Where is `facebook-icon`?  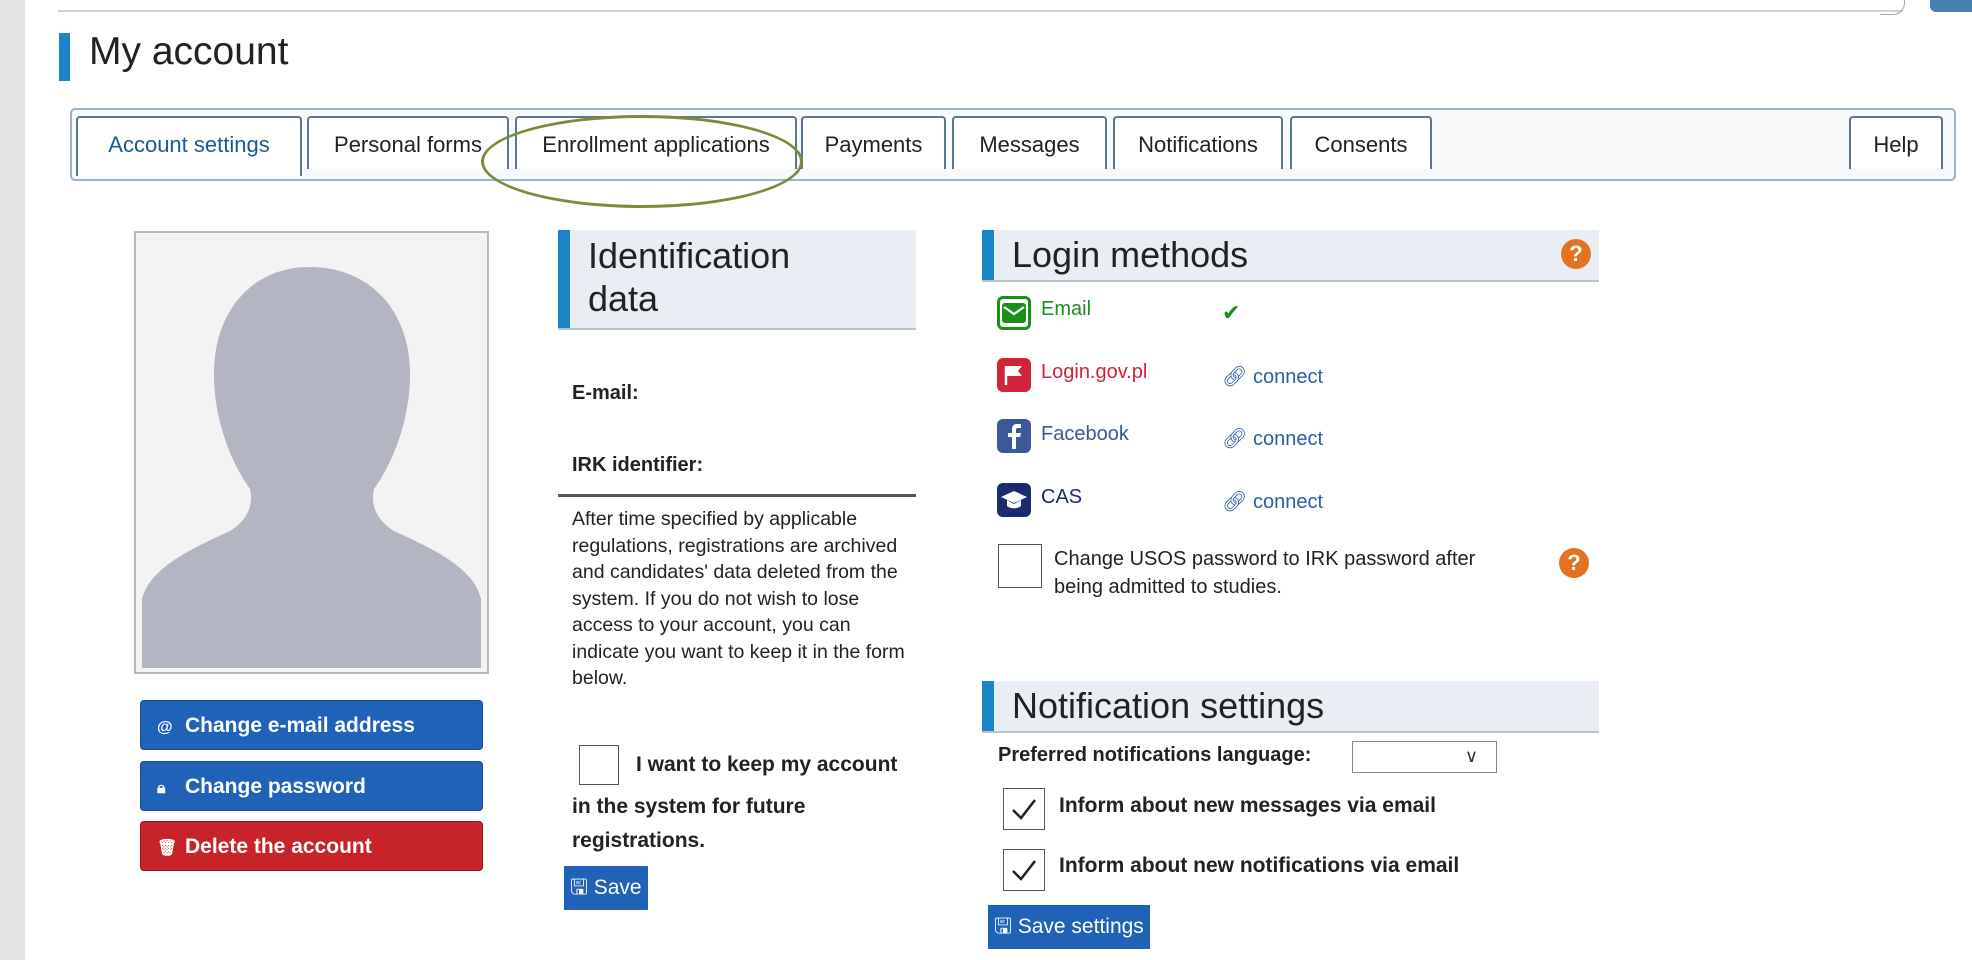
facebook-icon is located at coordinates (1014, 436).